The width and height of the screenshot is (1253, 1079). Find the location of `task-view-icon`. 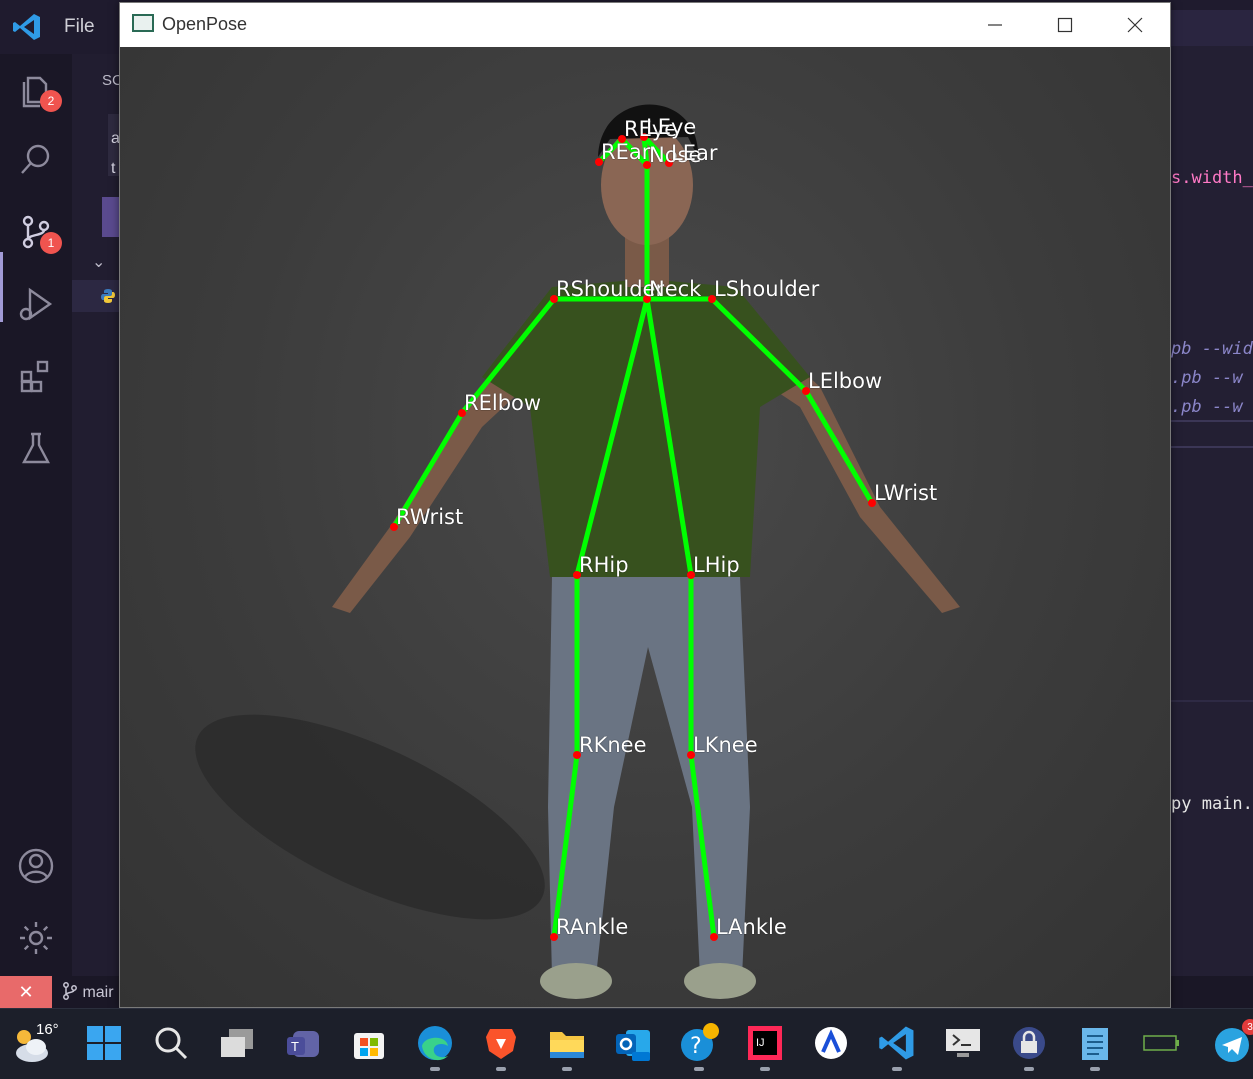

task-view-icon is located at coordinates (237, 1043).